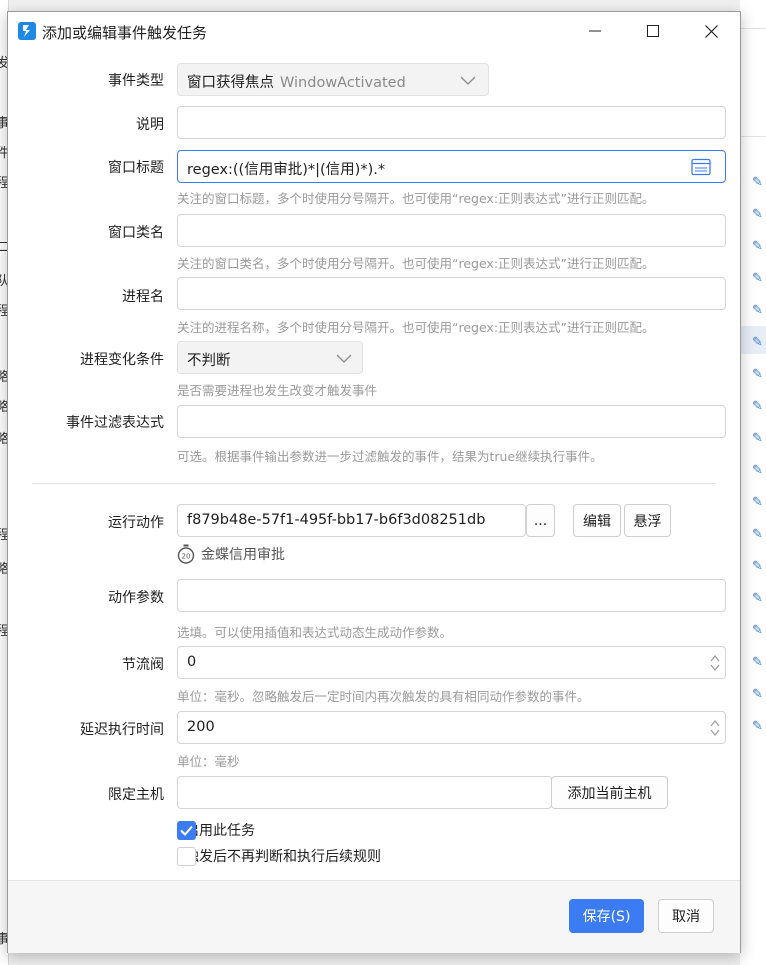  I want to click on action-params-label: 动作参数, so click(136, 598).